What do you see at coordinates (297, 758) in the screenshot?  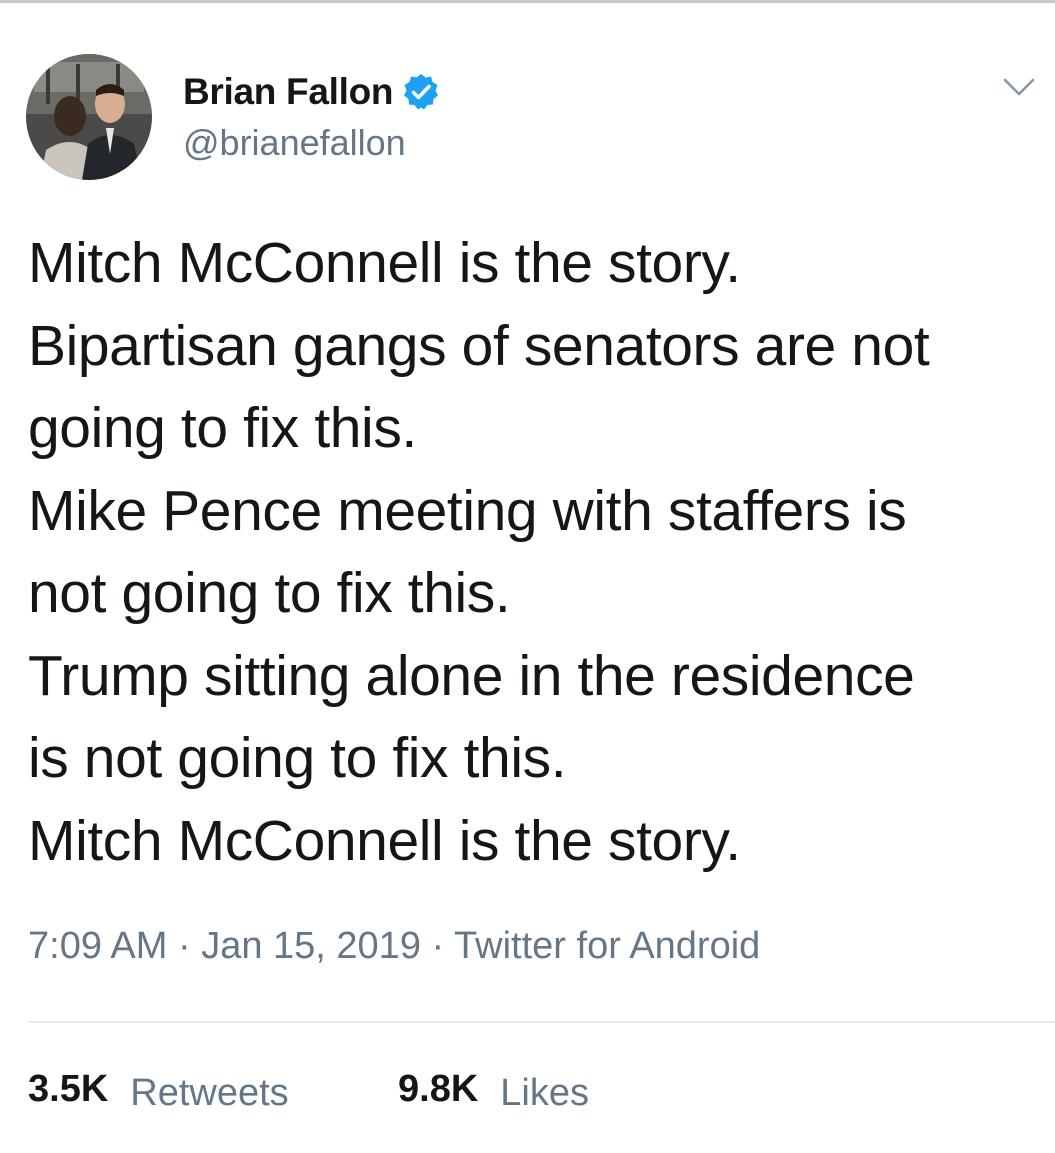 I see `tweet-line: is not going to fix this.` at bounding box center [297, 758].